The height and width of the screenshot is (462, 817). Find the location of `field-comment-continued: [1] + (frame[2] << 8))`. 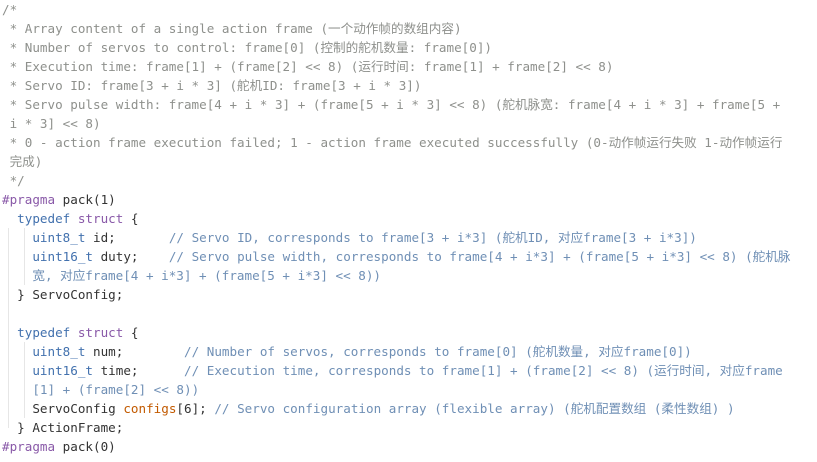

field-comment-continued: [1] + (frame[2] << 8)) is located at coordinates (116, 389).